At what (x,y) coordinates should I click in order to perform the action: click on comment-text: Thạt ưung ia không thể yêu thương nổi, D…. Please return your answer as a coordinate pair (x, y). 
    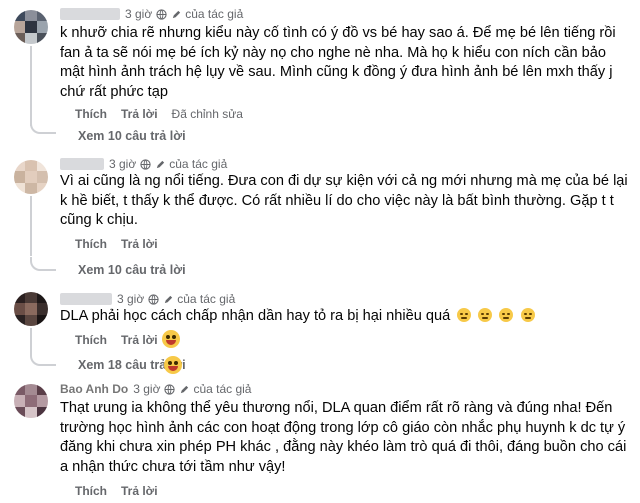
    Looking at the image, I should click on (343, 437).